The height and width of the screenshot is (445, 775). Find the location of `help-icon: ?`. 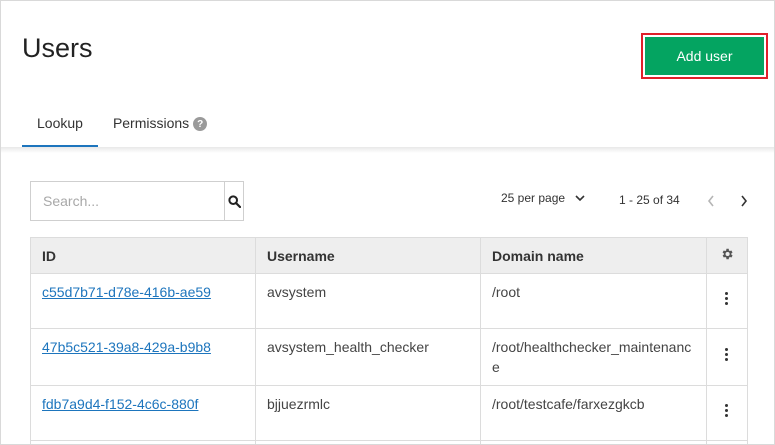

help-icon: ? is located at coordinates (200, 124).